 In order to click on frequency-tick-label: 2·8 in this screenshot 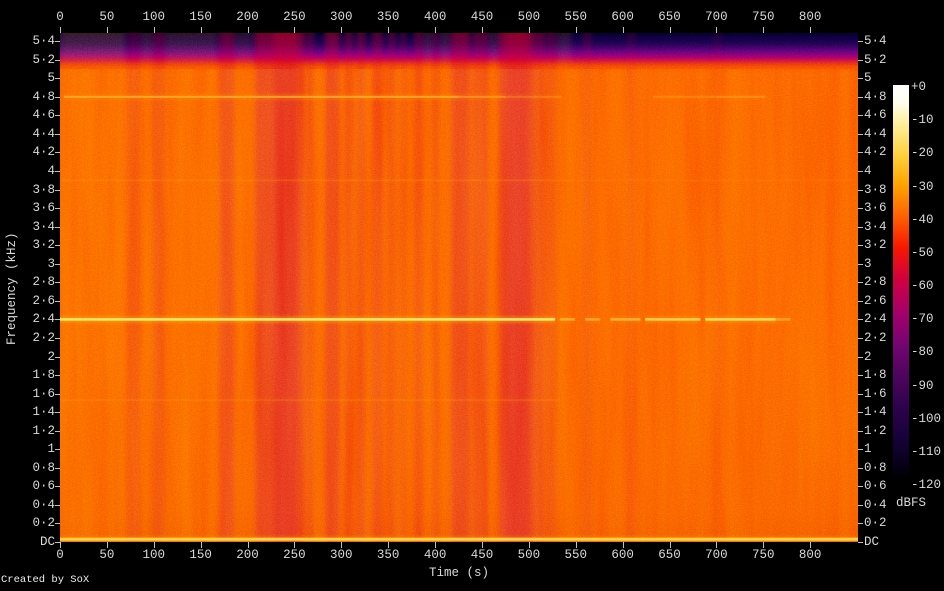, I will do `click(875, 282)`.